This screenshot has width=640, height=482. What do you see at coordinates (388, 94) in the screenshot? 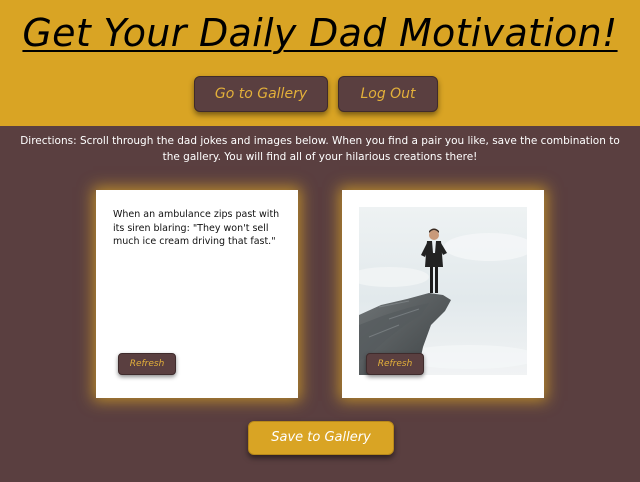
I see `log-out-button: Log Out` at bounding box center [388, 94].